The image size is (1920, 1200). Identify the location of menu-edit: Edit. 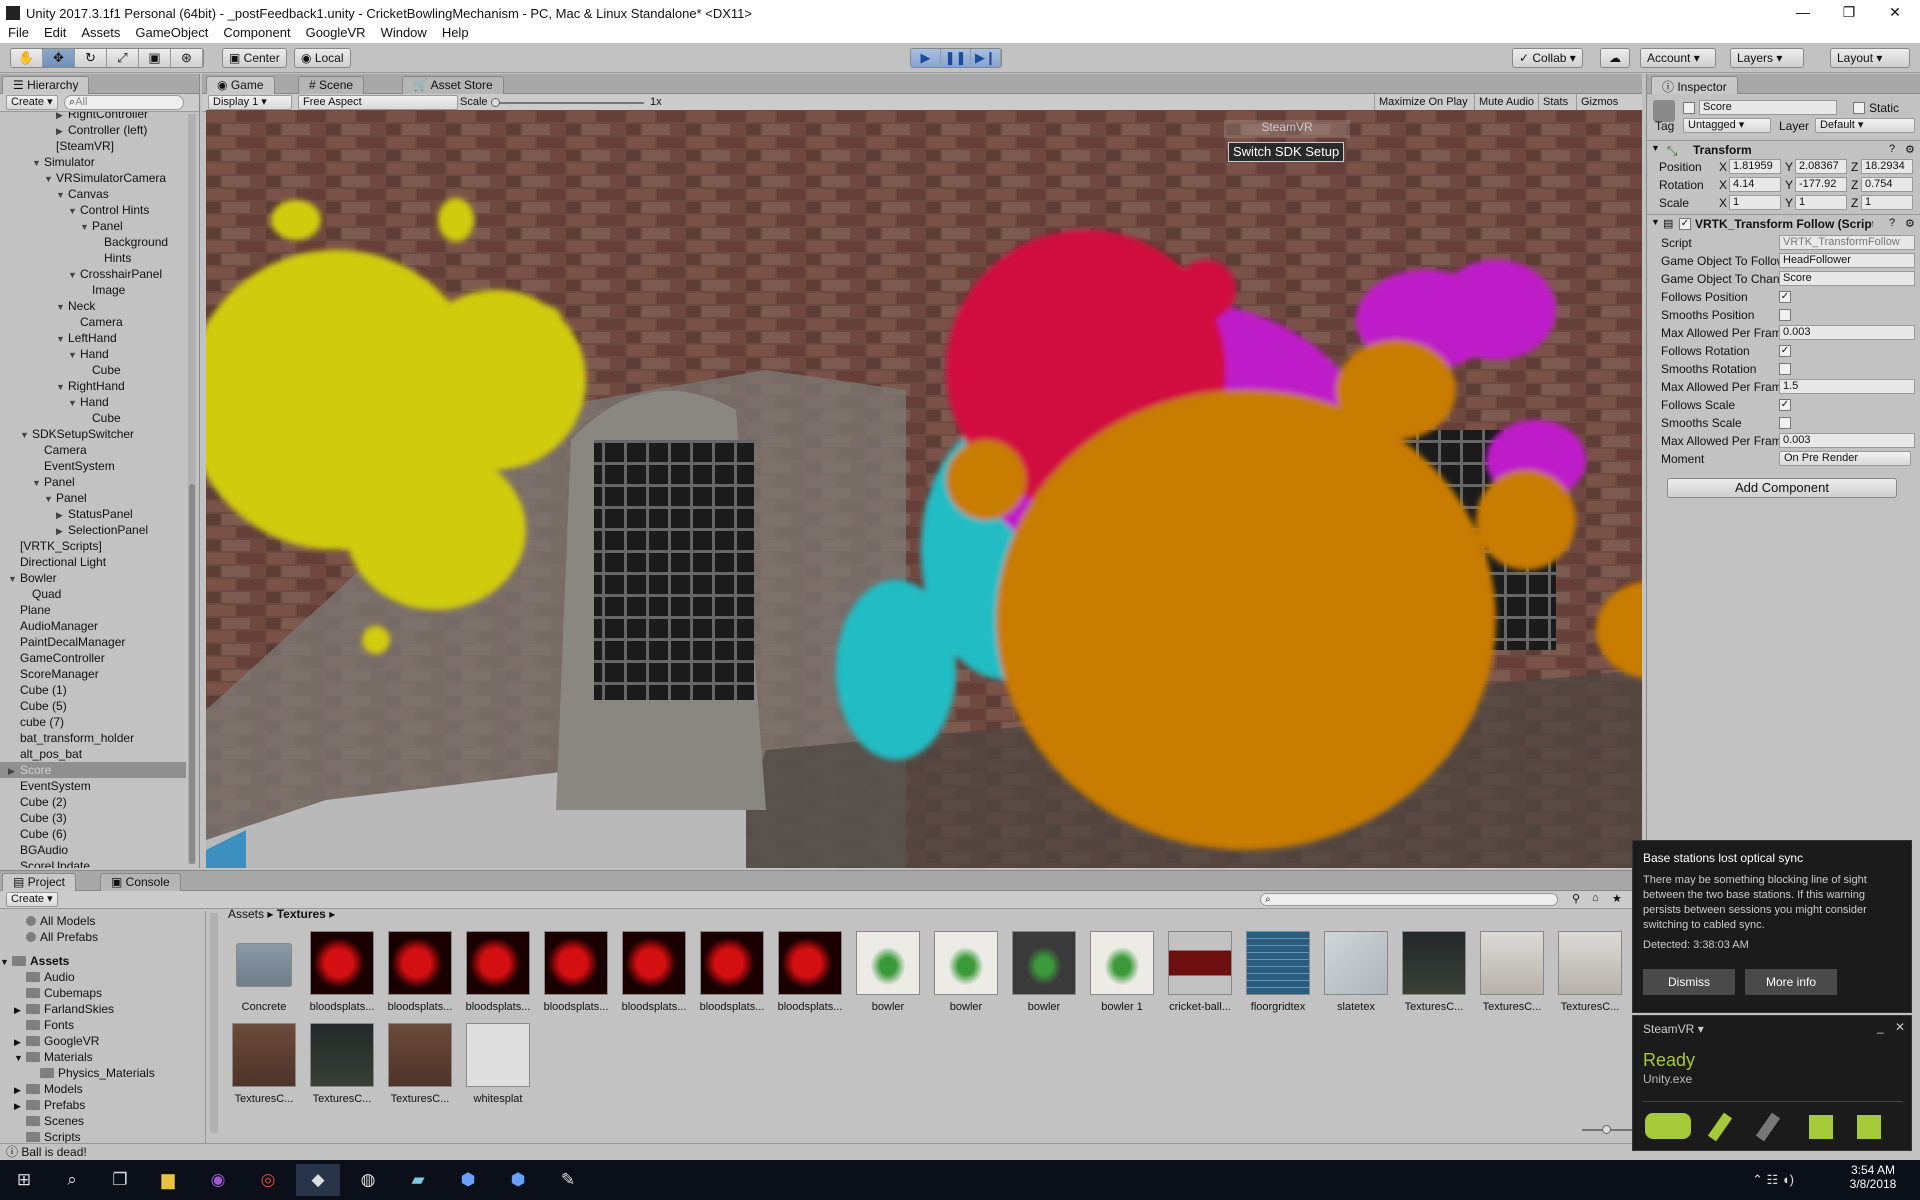
(54, 33).